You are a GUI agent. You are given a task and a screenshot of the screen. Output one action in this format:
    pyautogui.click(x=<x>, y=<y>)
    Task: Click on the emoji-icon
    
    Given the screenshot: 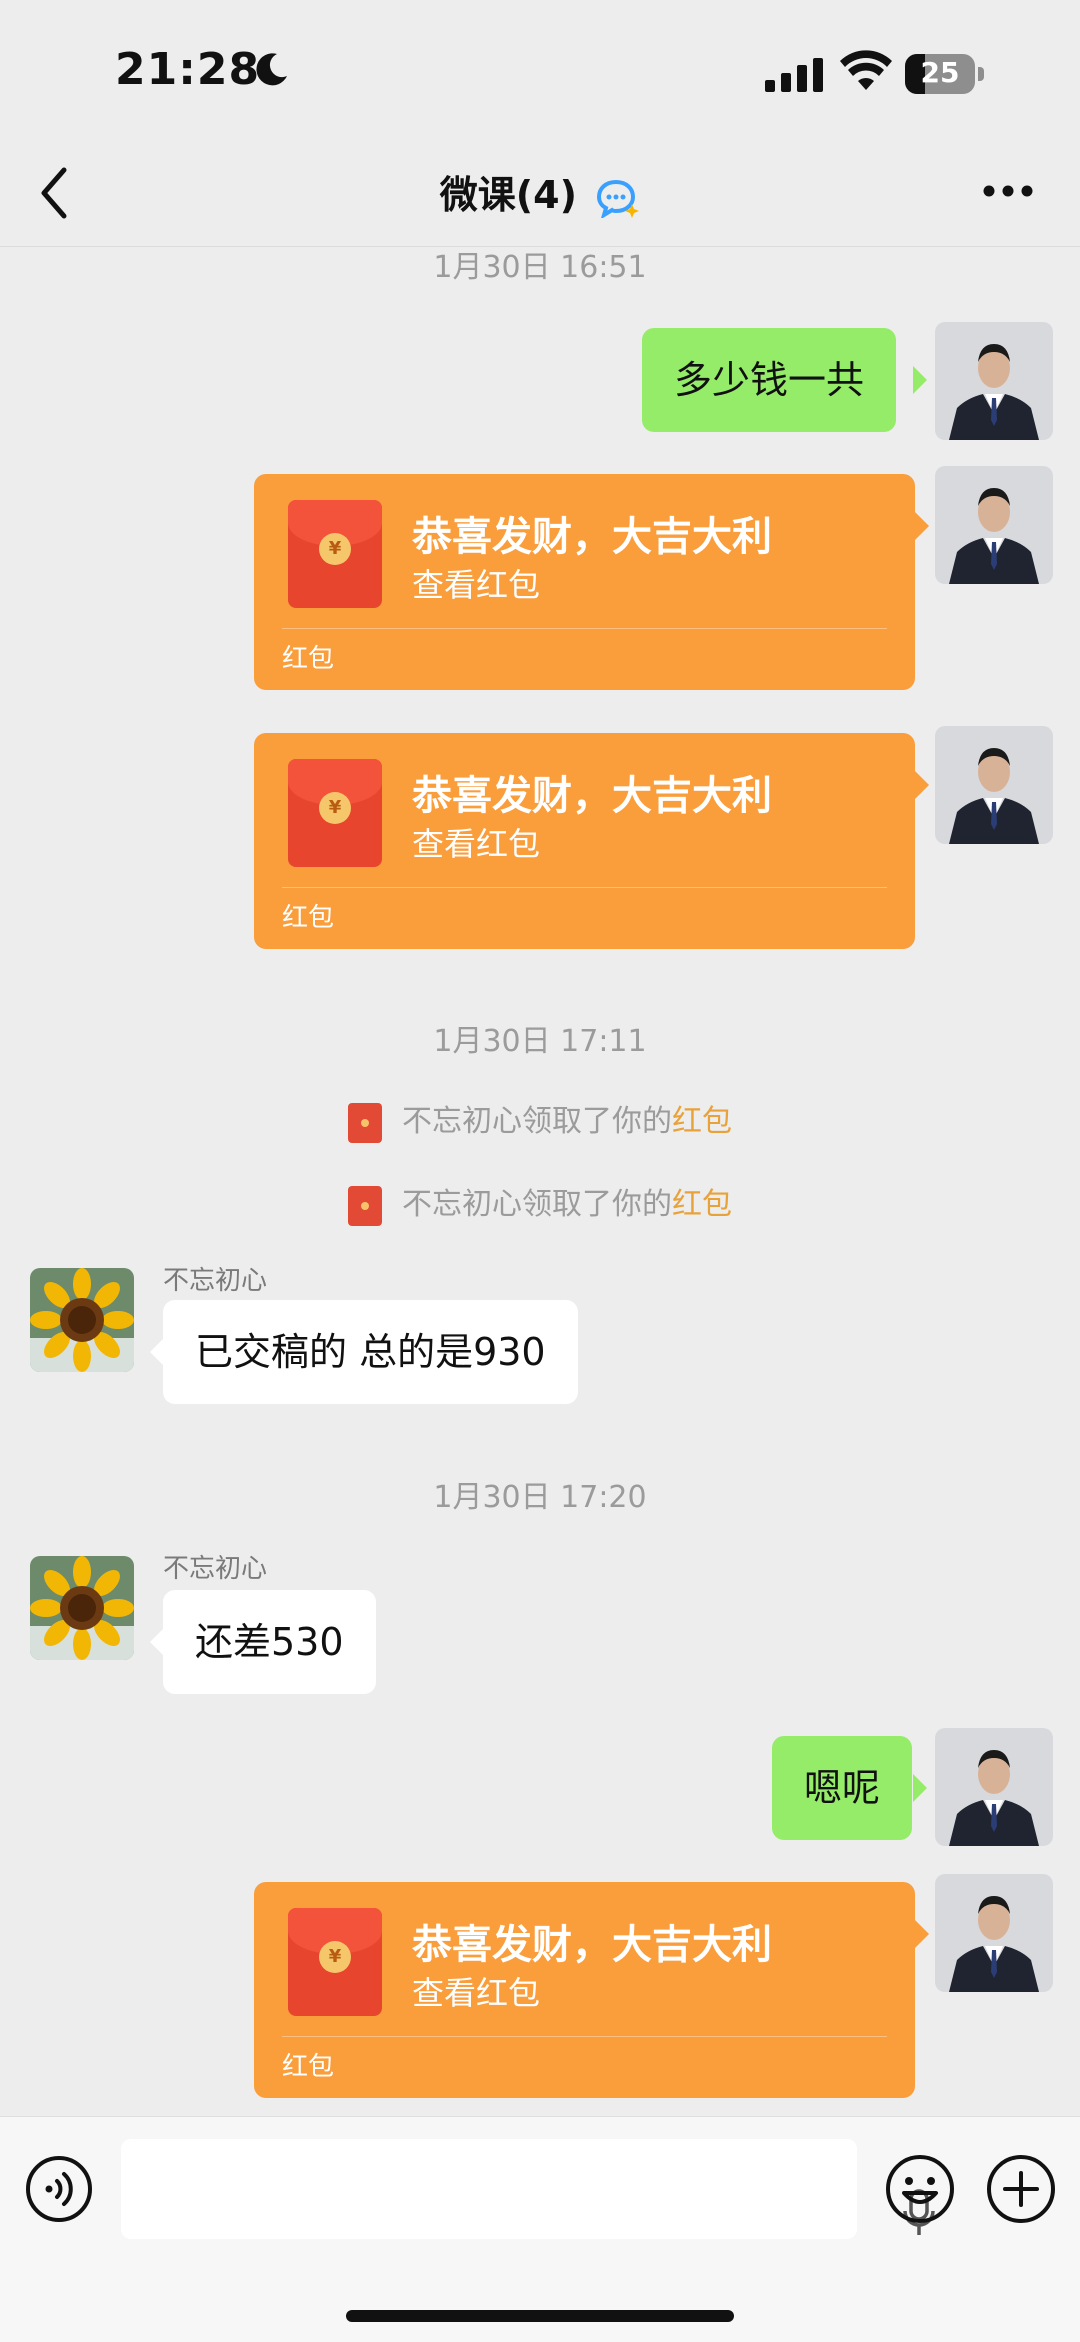 What is the action you would take?
    pyautogui.click(x=920, y=2189)
    